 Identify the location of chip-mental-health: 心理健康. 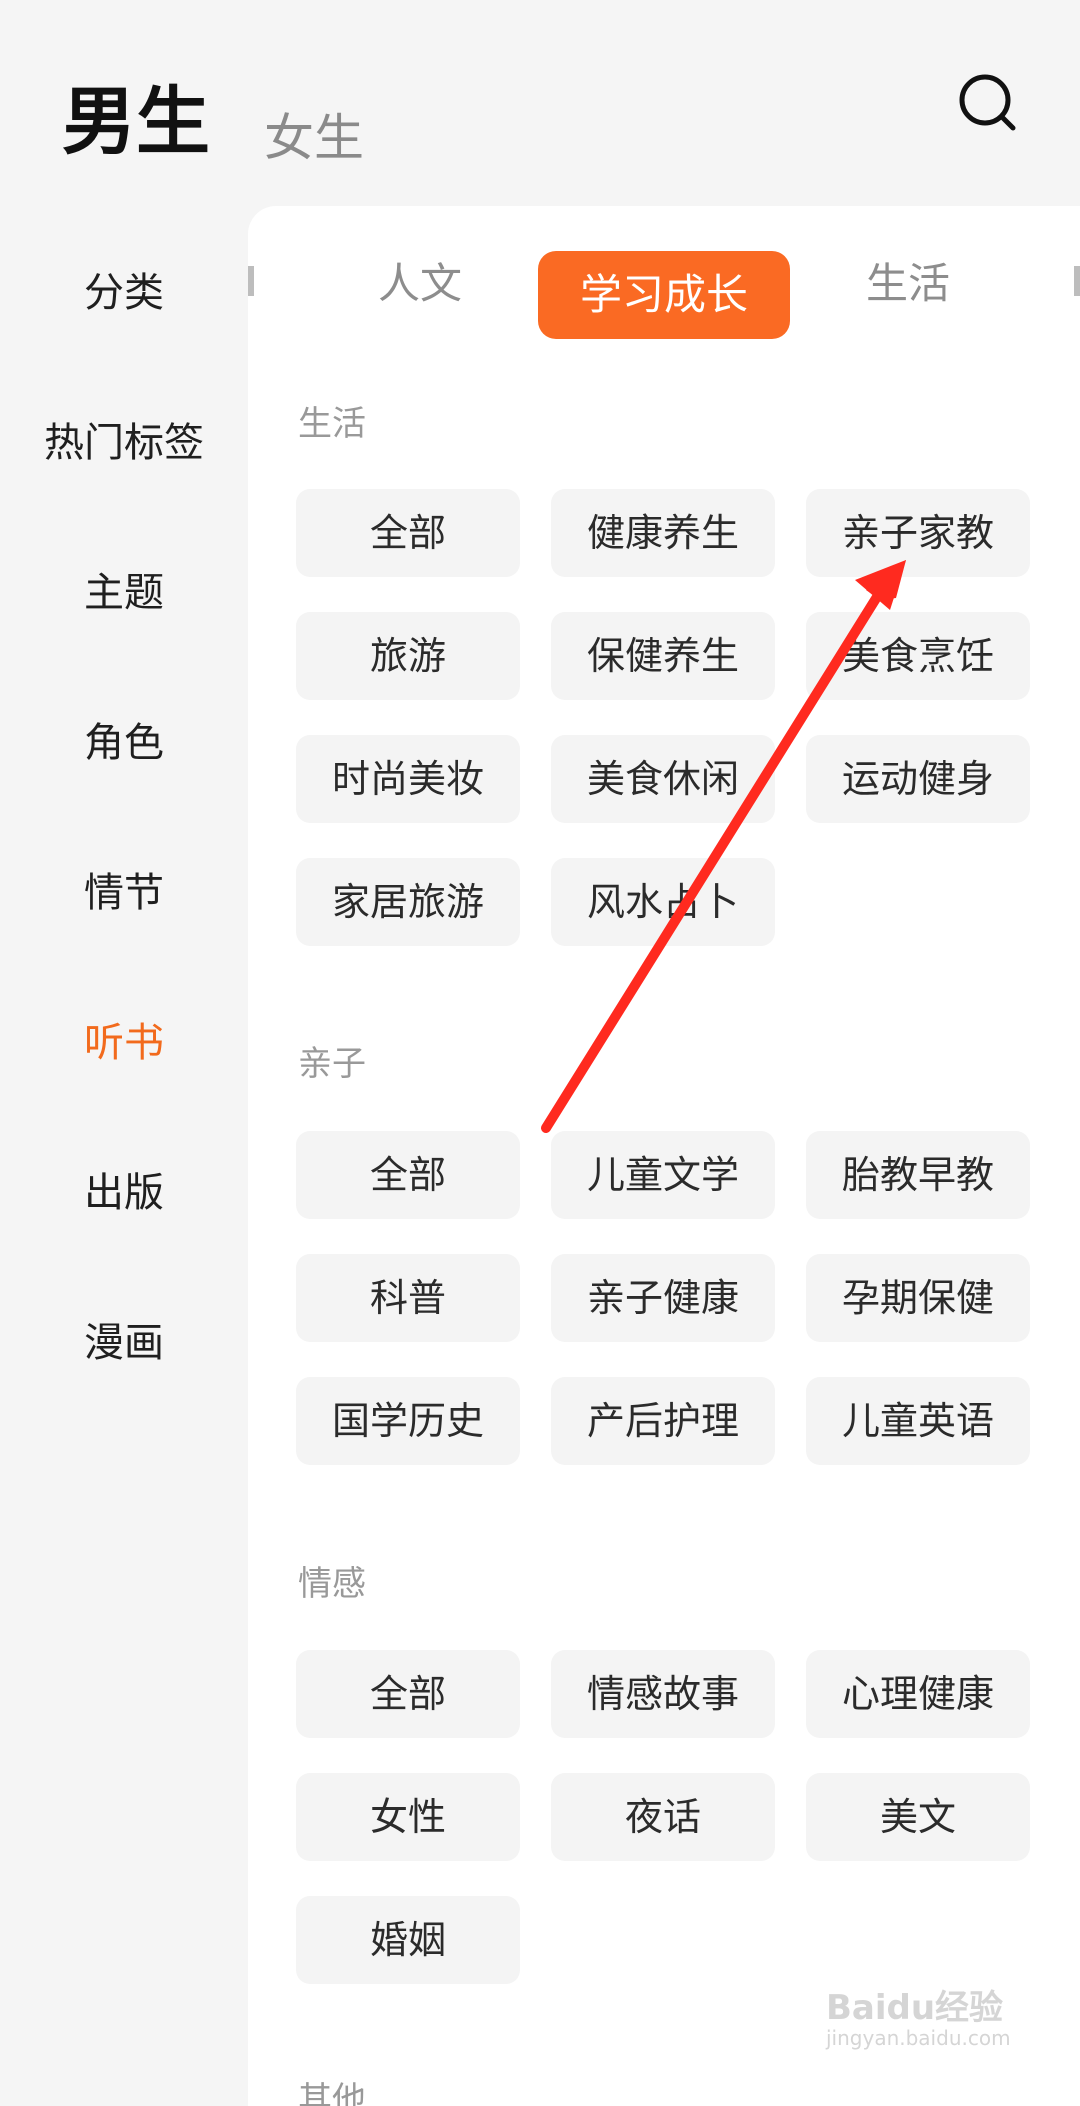
(918, 1694).